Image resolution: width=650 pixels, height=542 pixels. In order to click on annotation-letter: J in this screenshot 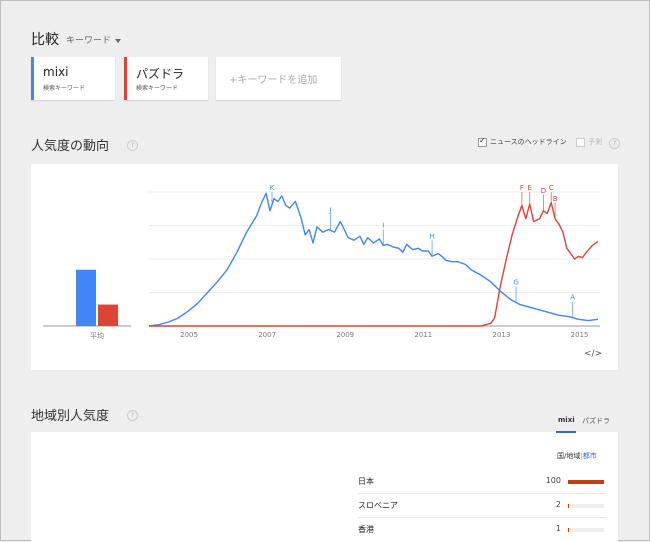, I will do `click(330, 210)`.